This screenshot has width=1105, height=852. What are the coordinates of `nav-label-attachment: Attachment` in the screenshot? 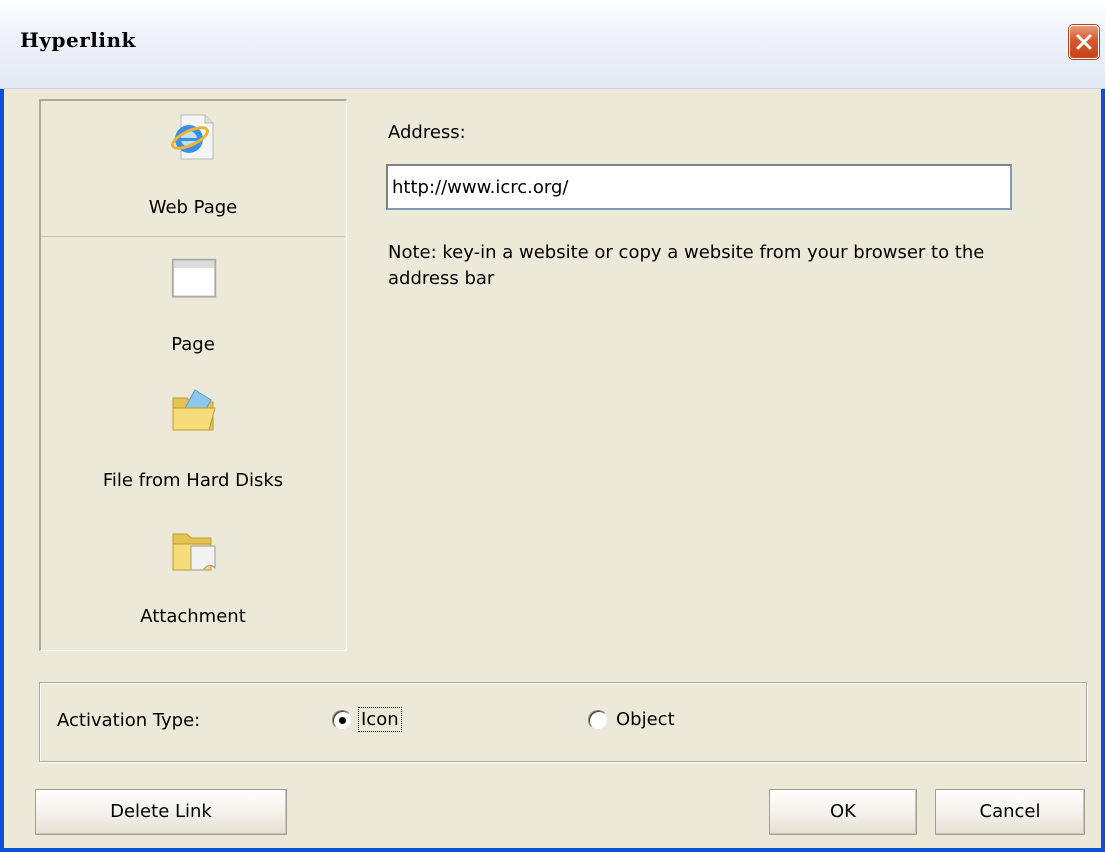 It's located at (193, 616).